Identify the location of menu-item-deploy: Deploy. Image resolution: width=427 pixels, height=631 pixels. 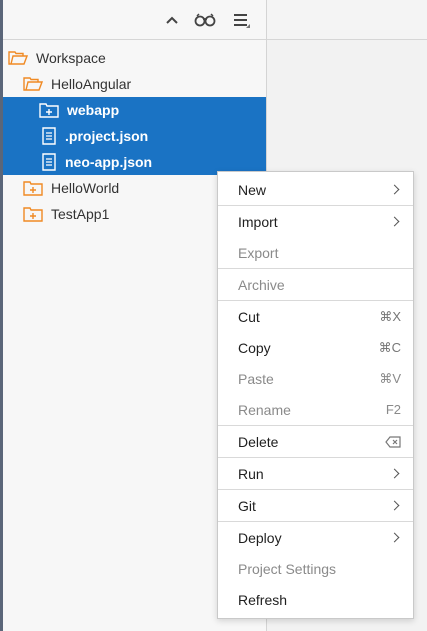
(315, 537).